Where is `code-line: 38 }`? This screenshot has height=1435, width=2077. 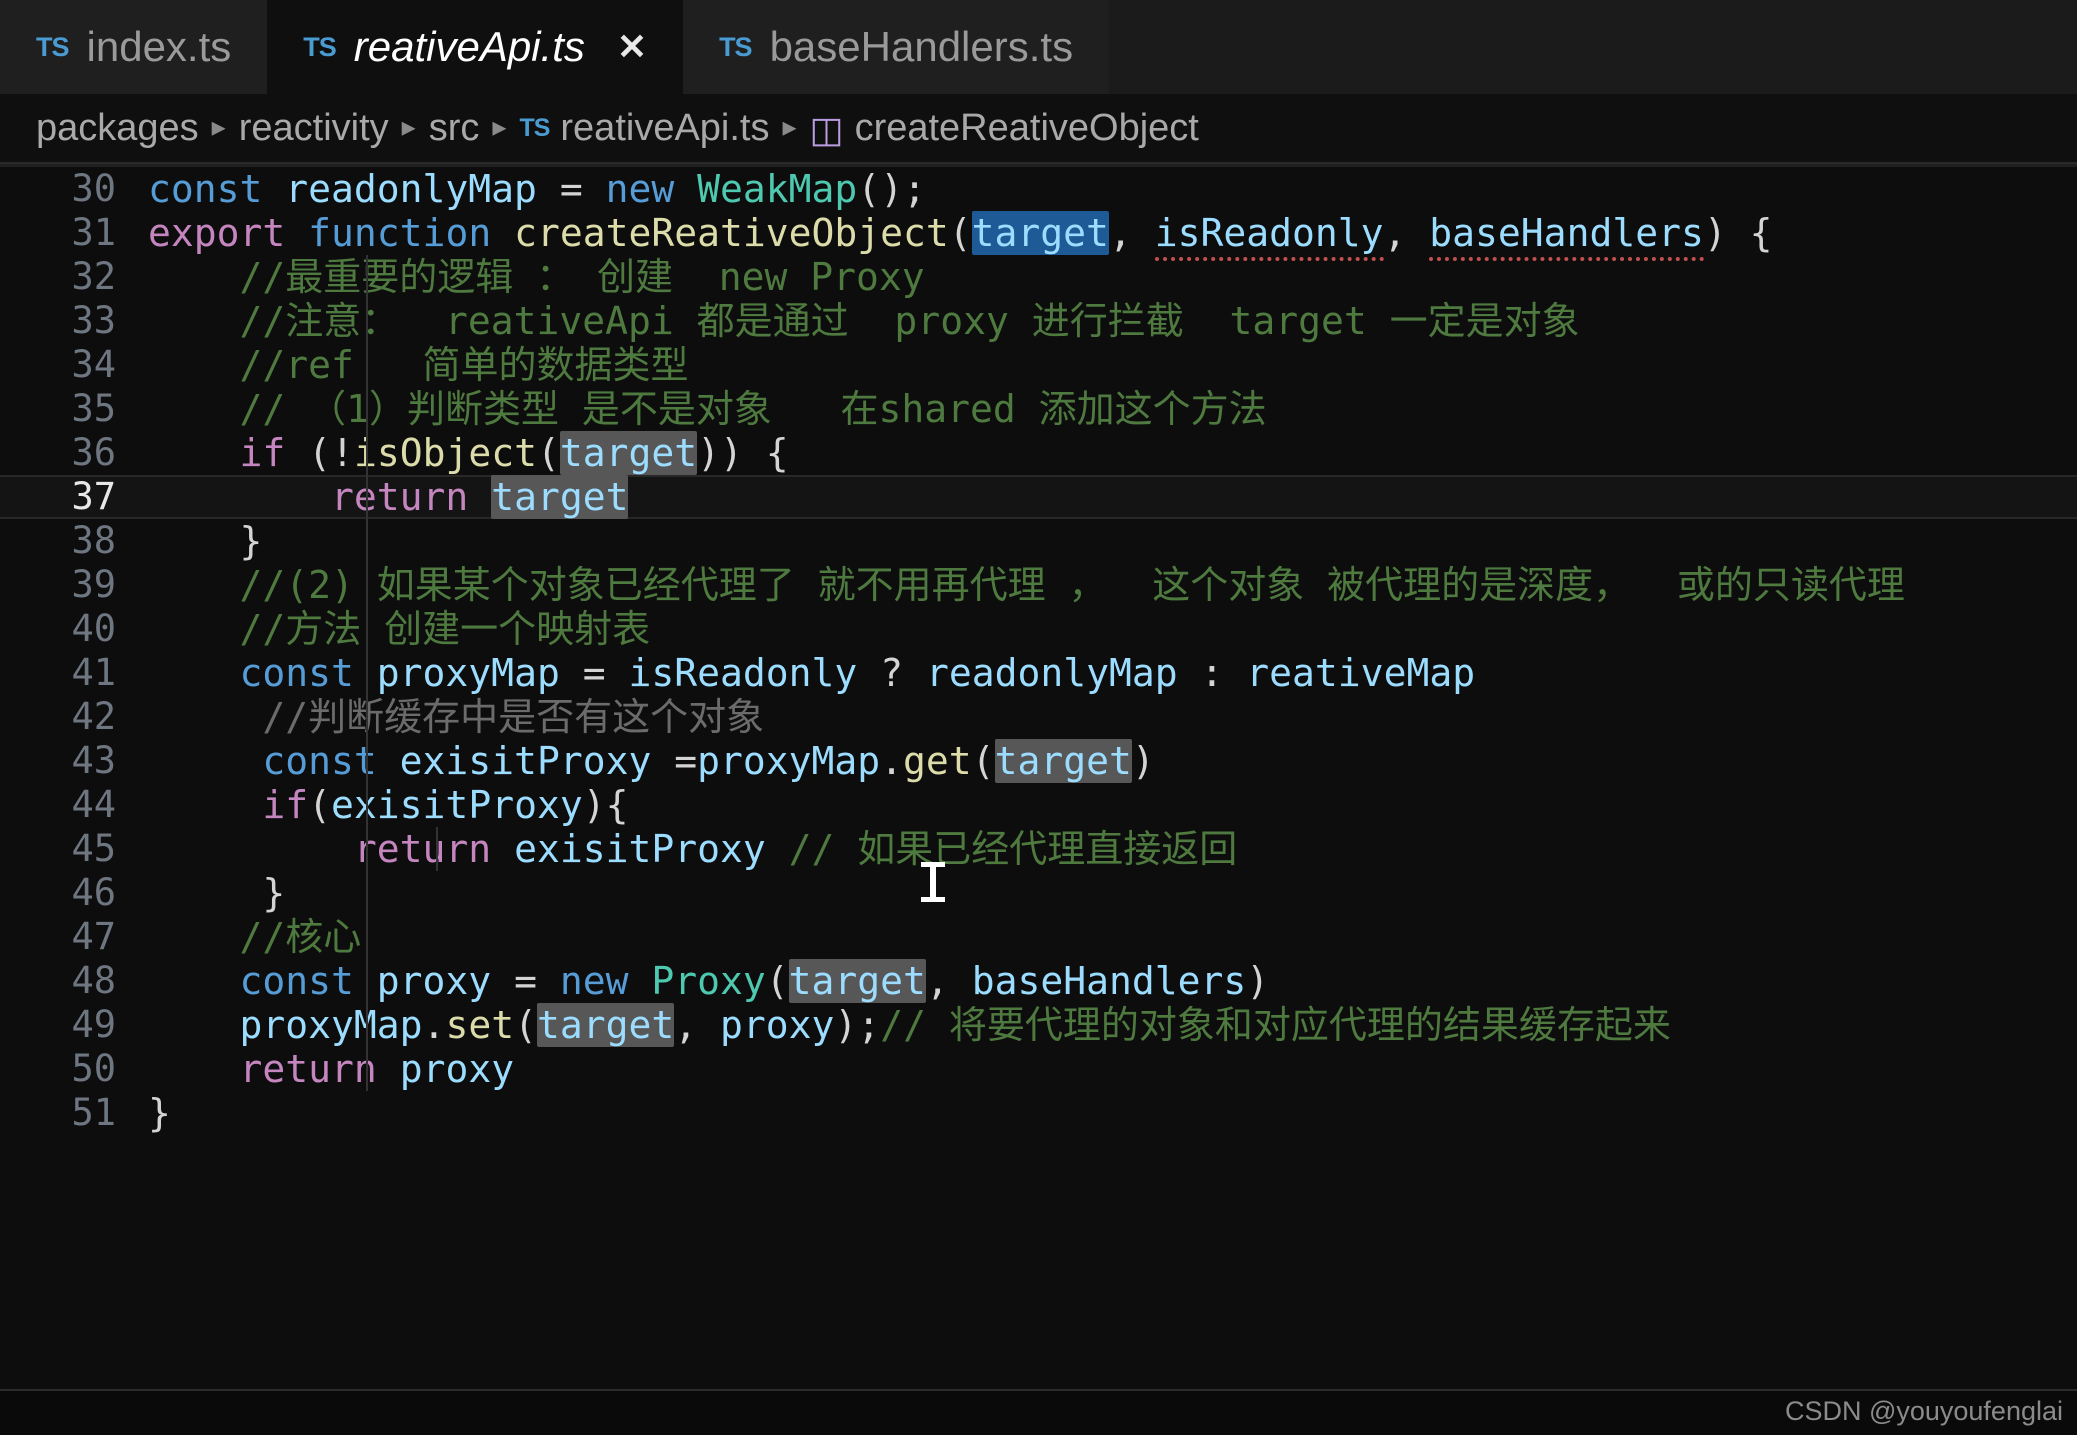 code-line: 38 } is located at coordinates (1038, 541).